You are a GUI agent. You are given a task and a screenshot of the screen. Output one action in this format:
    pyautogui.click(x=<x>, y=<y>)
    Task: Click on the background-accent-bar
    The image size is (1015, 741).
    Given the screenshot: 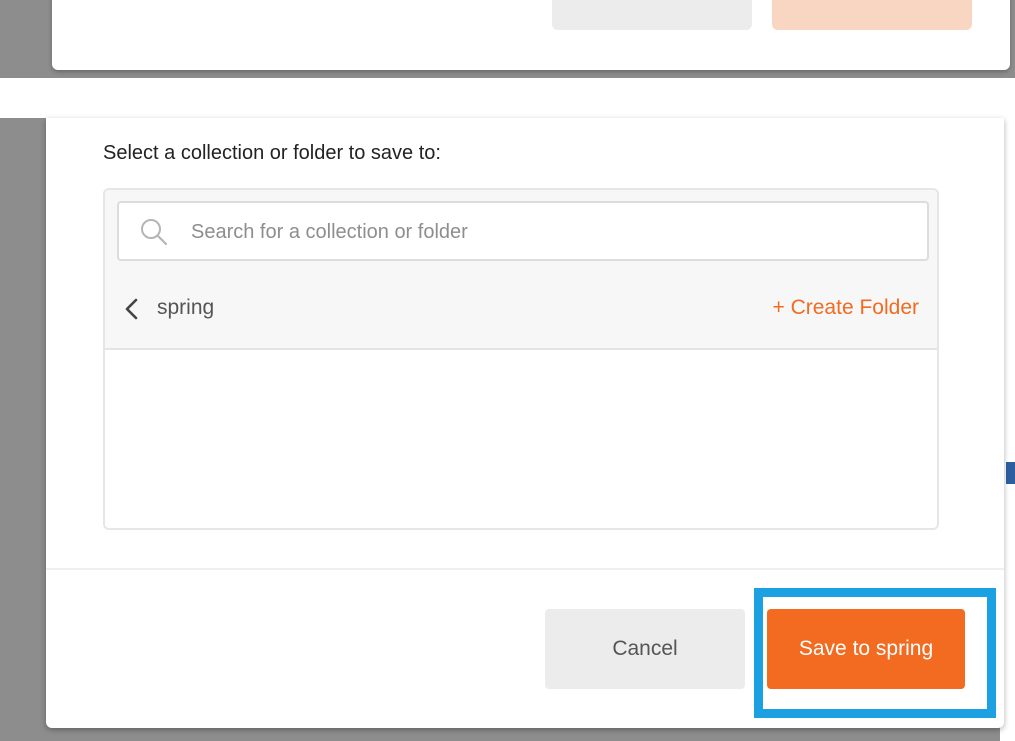 What is the action you would take?
    pyautogui.click(x=1010, y=473)
    